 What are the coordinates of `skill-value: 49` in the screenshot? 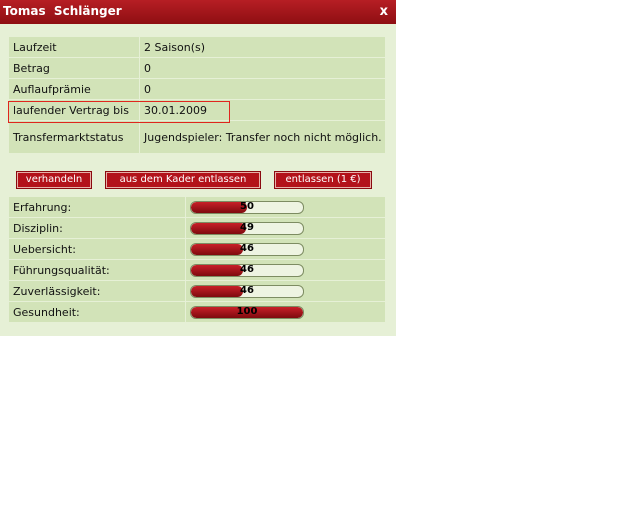 It's located at (247, 227).